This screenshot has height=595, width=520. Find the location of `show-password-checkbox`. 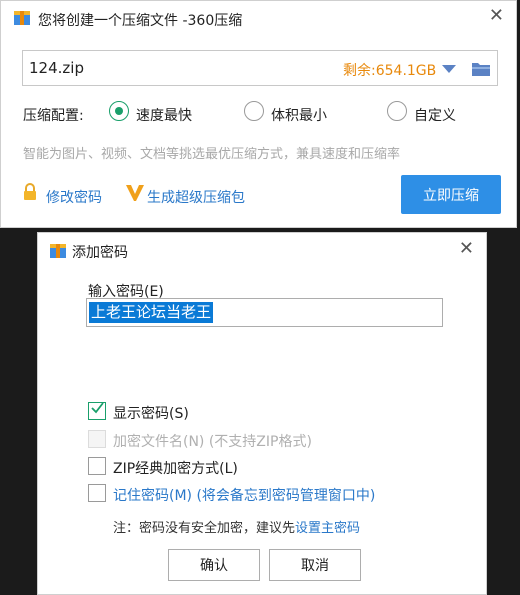

show-password-checkbox is located at coordinates (97, 411).